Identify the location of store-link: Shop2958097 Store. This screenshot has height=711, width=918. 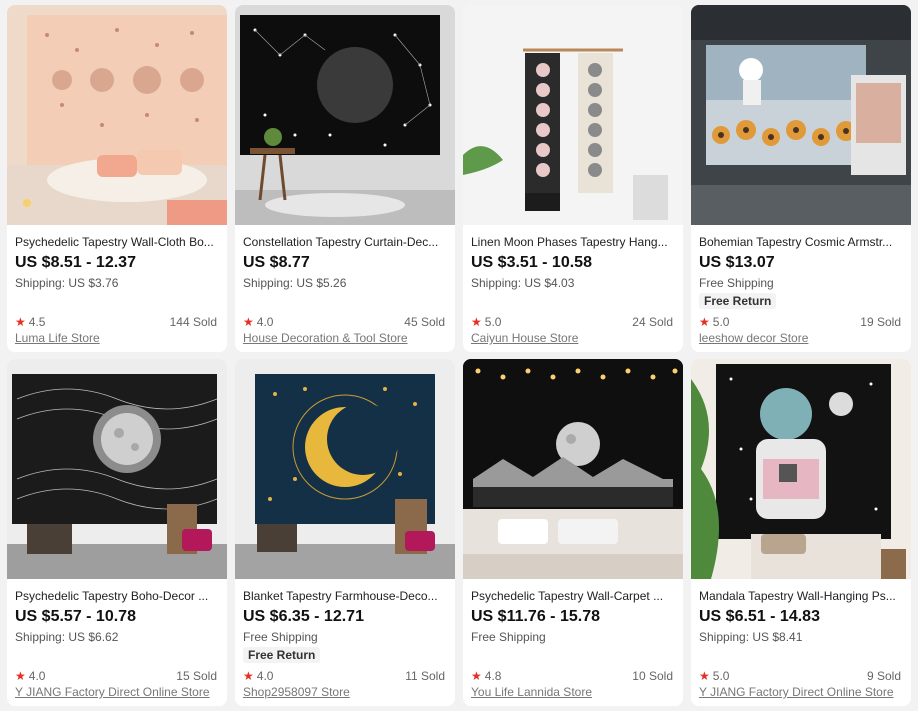
(296, 692).